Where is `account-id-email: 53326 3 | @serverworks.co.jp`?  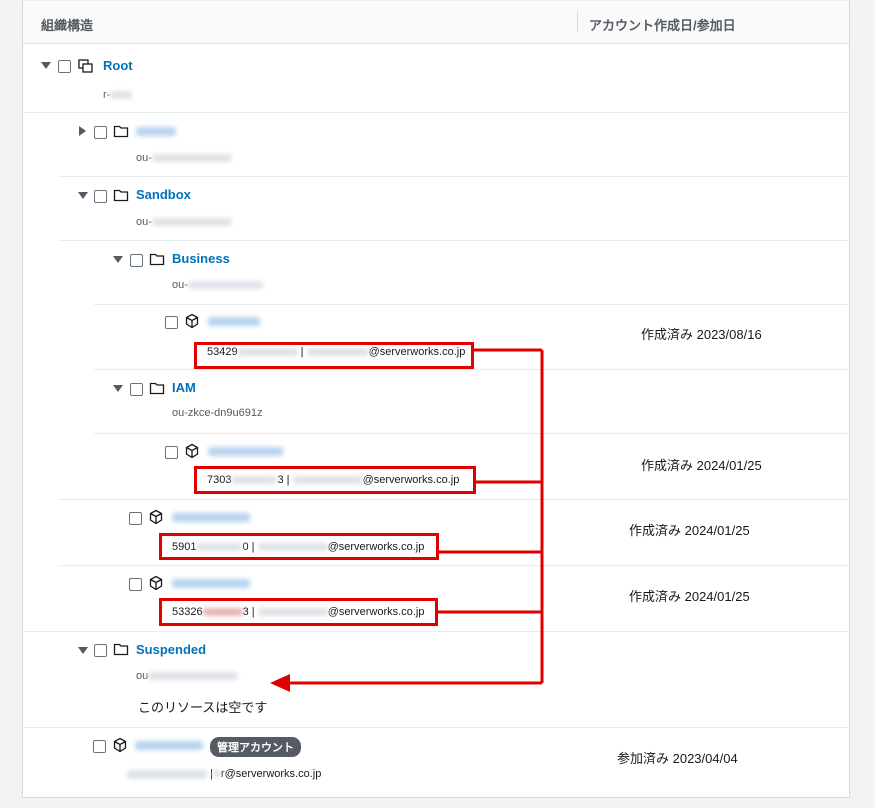 account-id-email: 53326 3 | @serverworks.co.jp is located at coordinates (298, 612).